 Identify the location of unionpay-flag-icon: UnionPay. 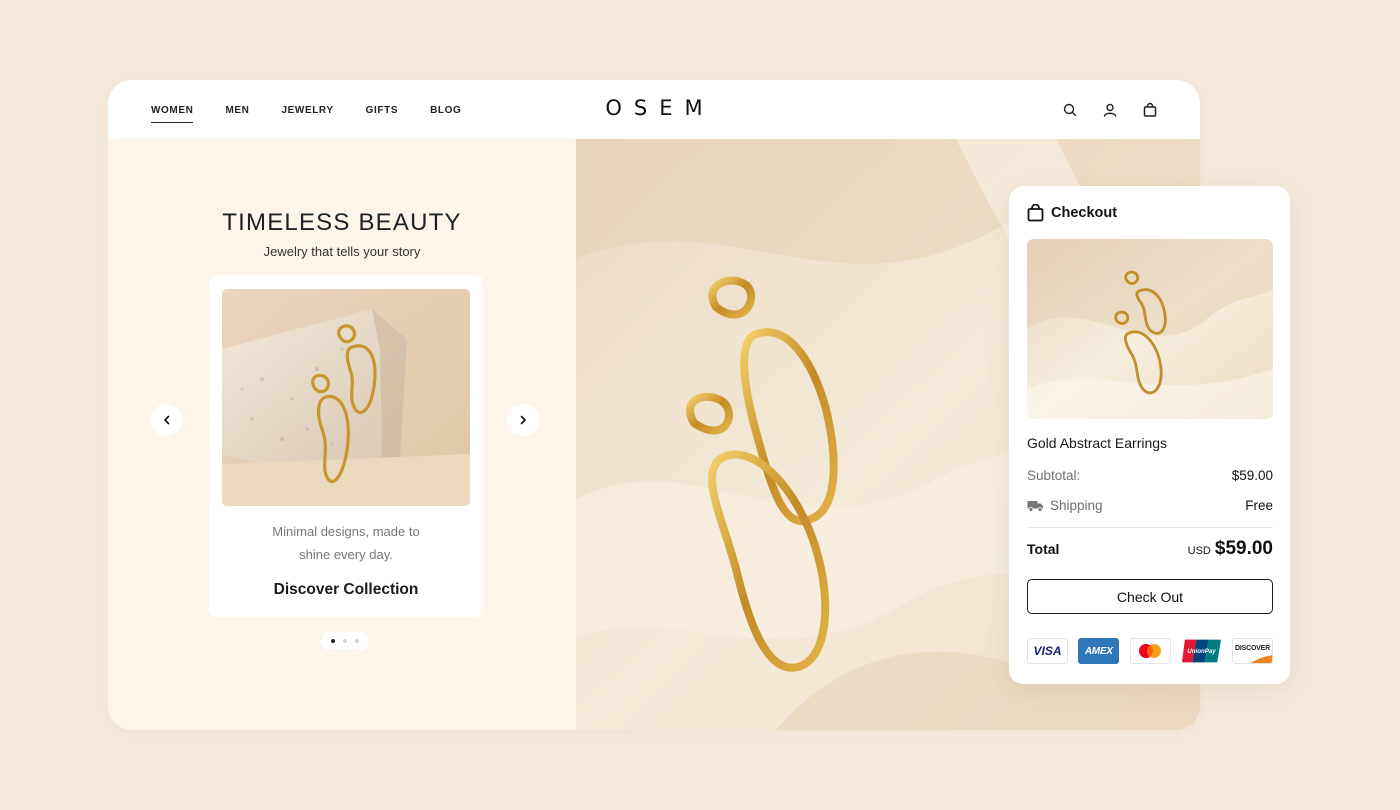
(1201, 651).